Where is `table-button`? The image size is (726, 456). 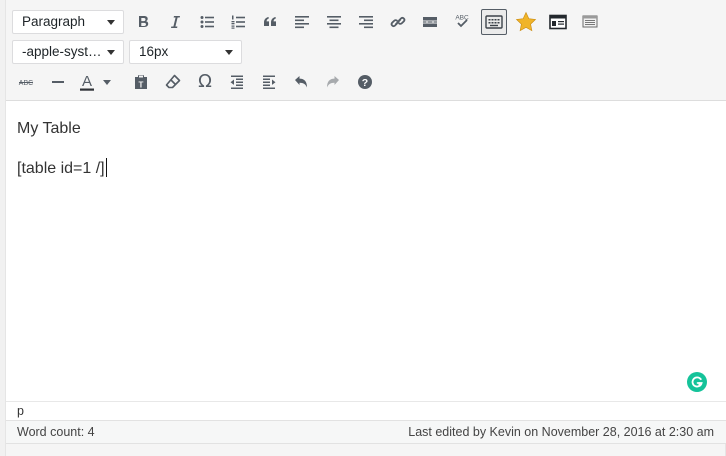
table-button is located at coordinates (558, 22).